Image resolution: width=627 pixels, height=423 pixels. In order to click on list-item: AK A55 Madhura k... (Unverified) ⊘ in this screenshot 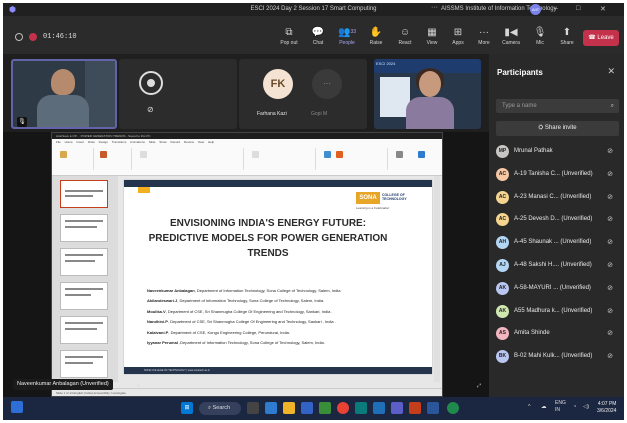, I will do `click(558, 311)`.